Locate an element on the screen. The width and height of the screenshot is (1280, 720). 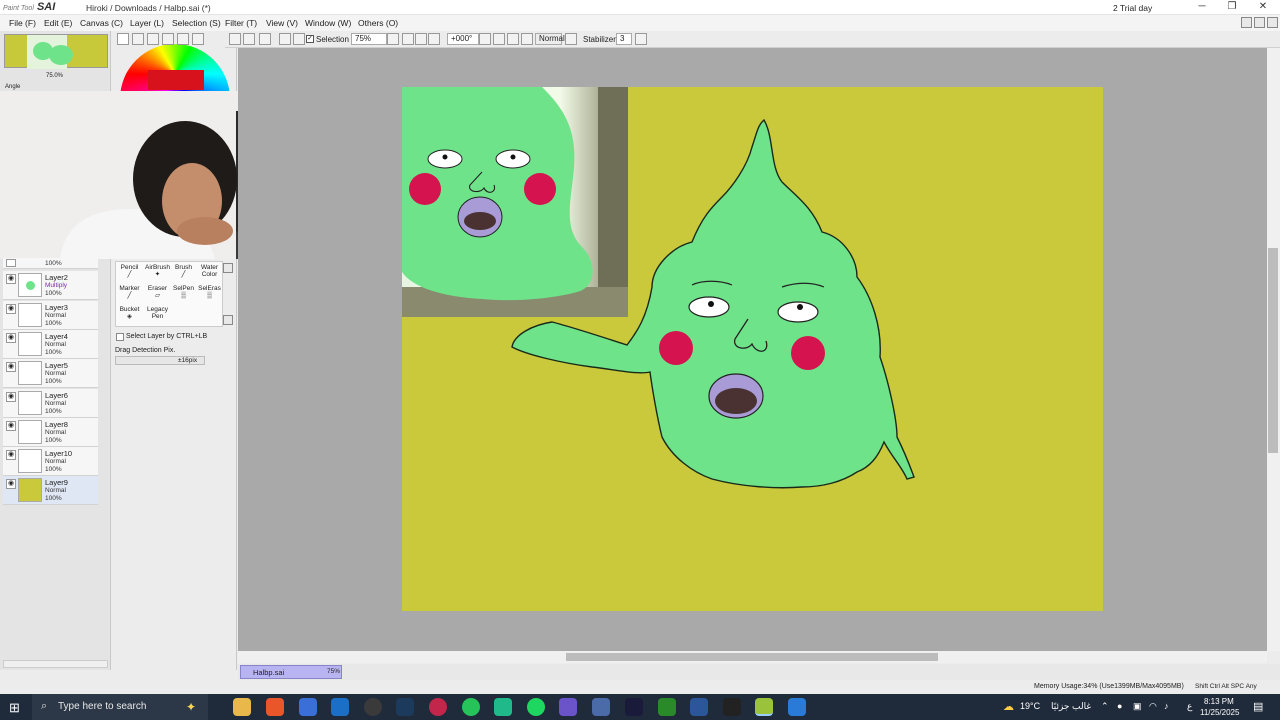
tool-bucket: Bucket ◈ is located at coordinates (129, 316).